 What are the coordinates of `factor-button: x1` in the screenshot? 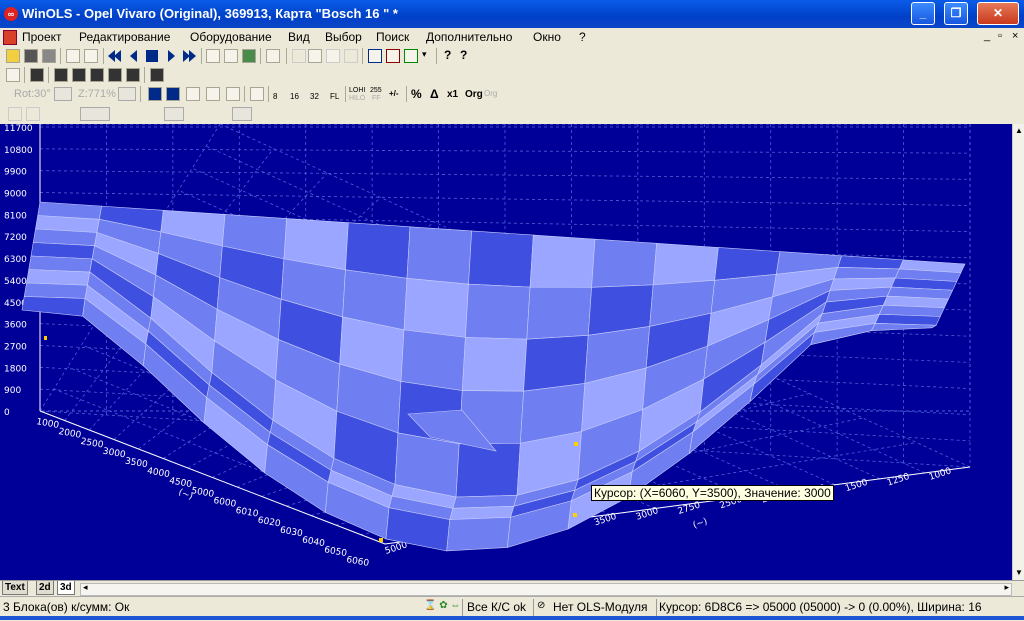 It's located at (452, 94).